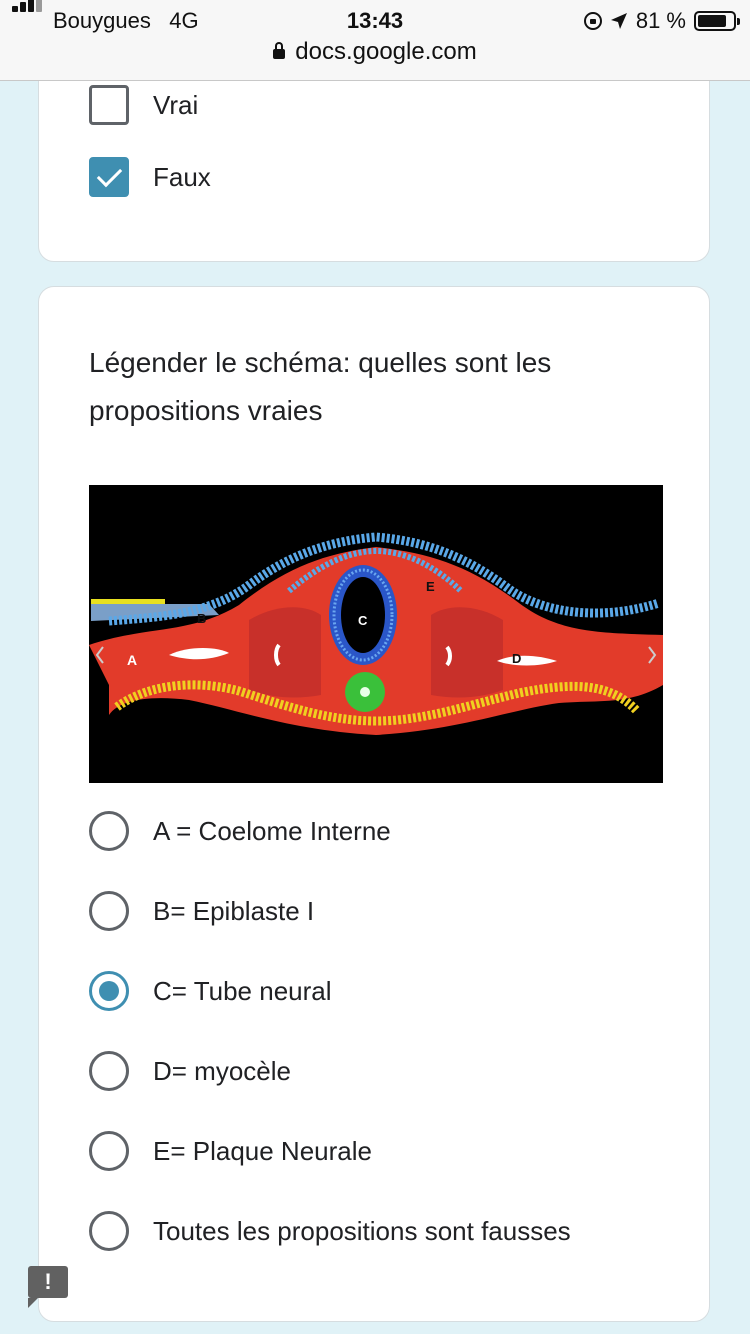 The image size is (750, 1334). I want to click on report-feedback-button: !, so click(48, 1287).